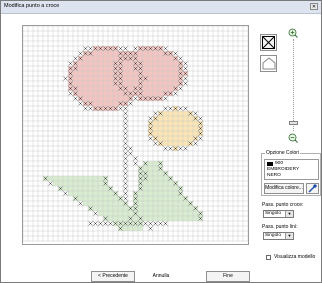  I want to click on zoom-in-button, so click(293, 33).